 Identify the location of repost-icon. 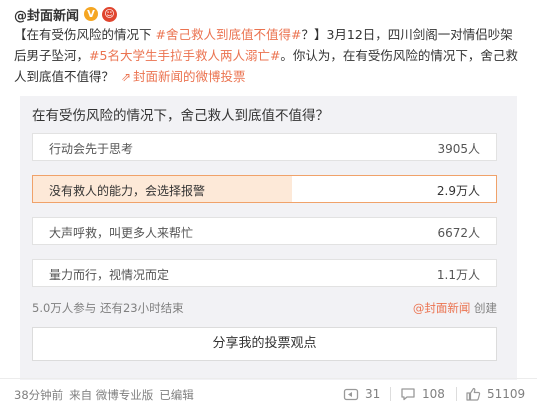
(351, 394).